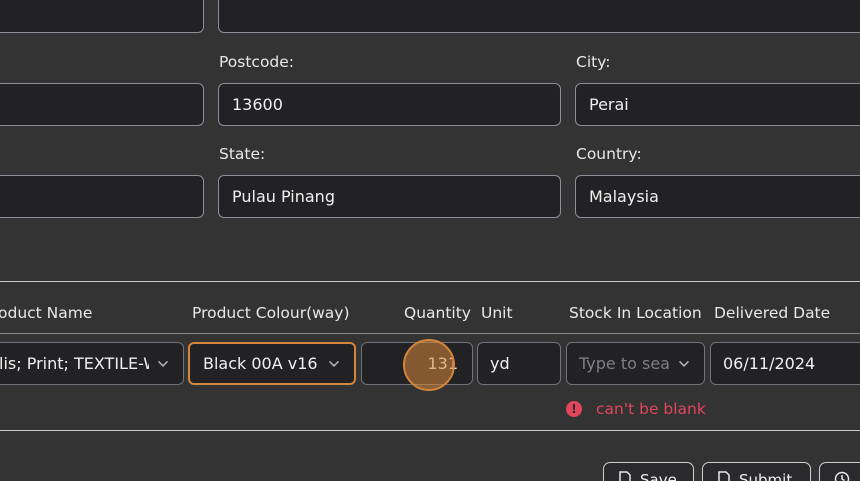 The height and width of the screenshot is (481, 860). Describe the element at coordinates (442, 363) in the screenshot. I see `quantity-value: 131` at that location.